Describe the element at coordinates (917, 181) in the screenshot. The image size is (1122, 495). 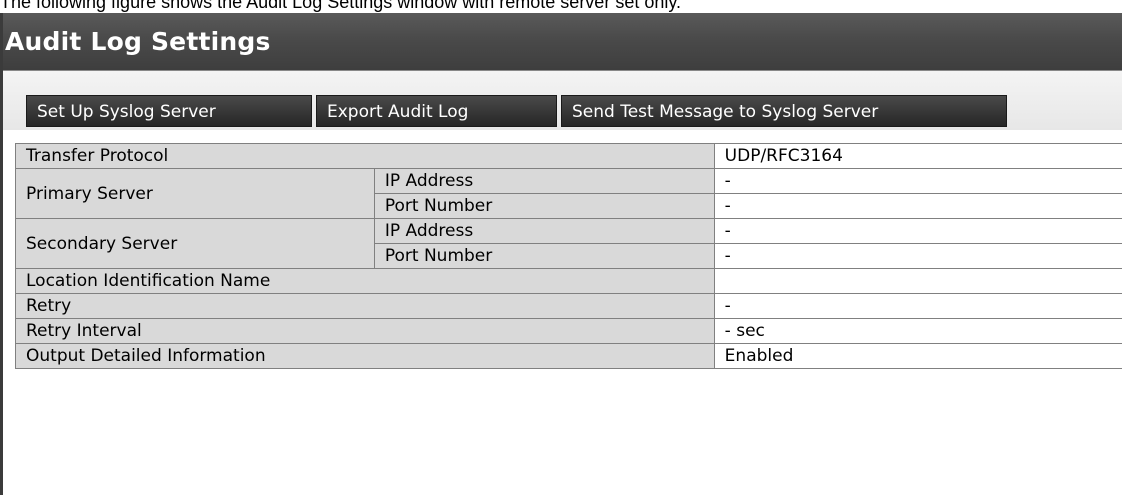
I see `primary-ip-address-value: -` at that location.